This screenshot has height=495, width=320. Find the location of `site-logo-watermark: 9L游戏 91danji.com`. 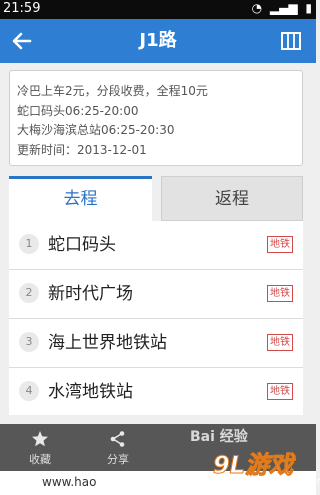

site-logo-watermark: 9L游戏 91danji.com is located at coordinates (266, 469).